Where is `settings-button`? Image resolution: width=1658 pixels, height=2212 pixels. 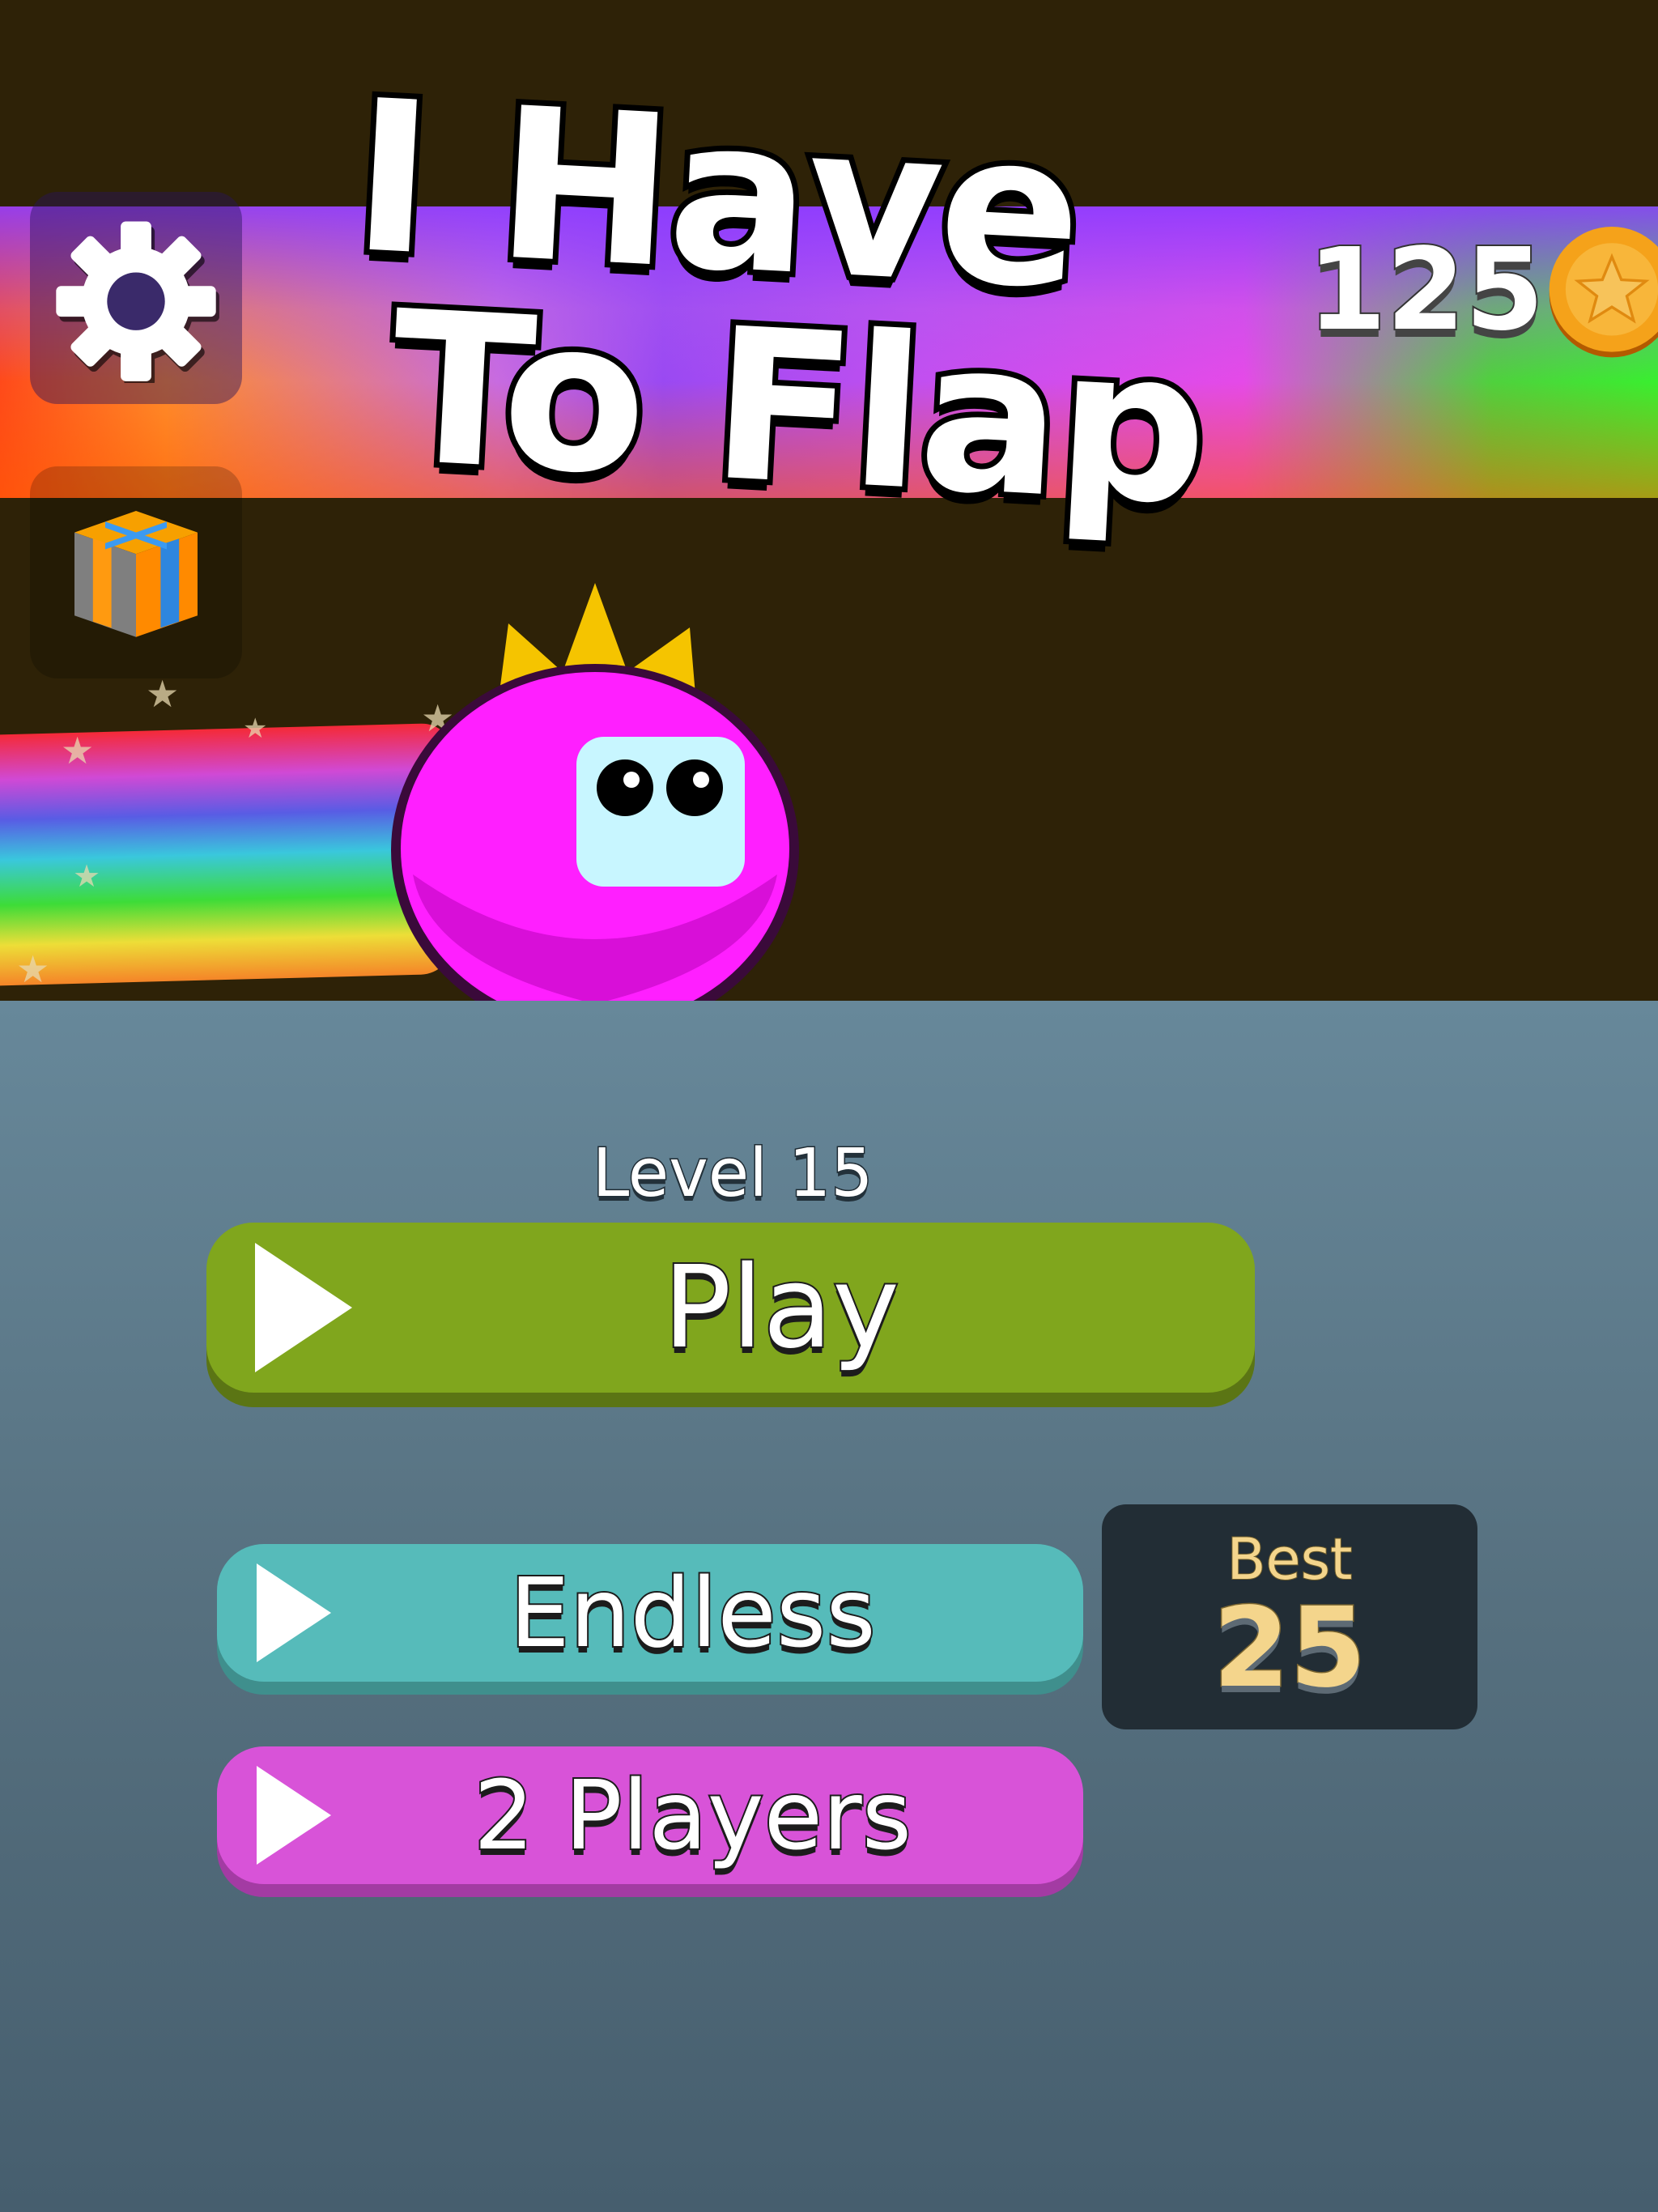
settings-button is located at coordinates (136, 298).